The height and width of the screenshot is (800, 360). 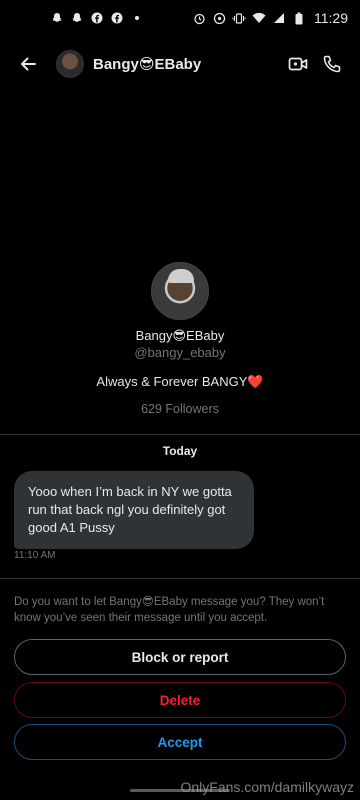 I want to click on dot-icon, so click(x=137, y=18).